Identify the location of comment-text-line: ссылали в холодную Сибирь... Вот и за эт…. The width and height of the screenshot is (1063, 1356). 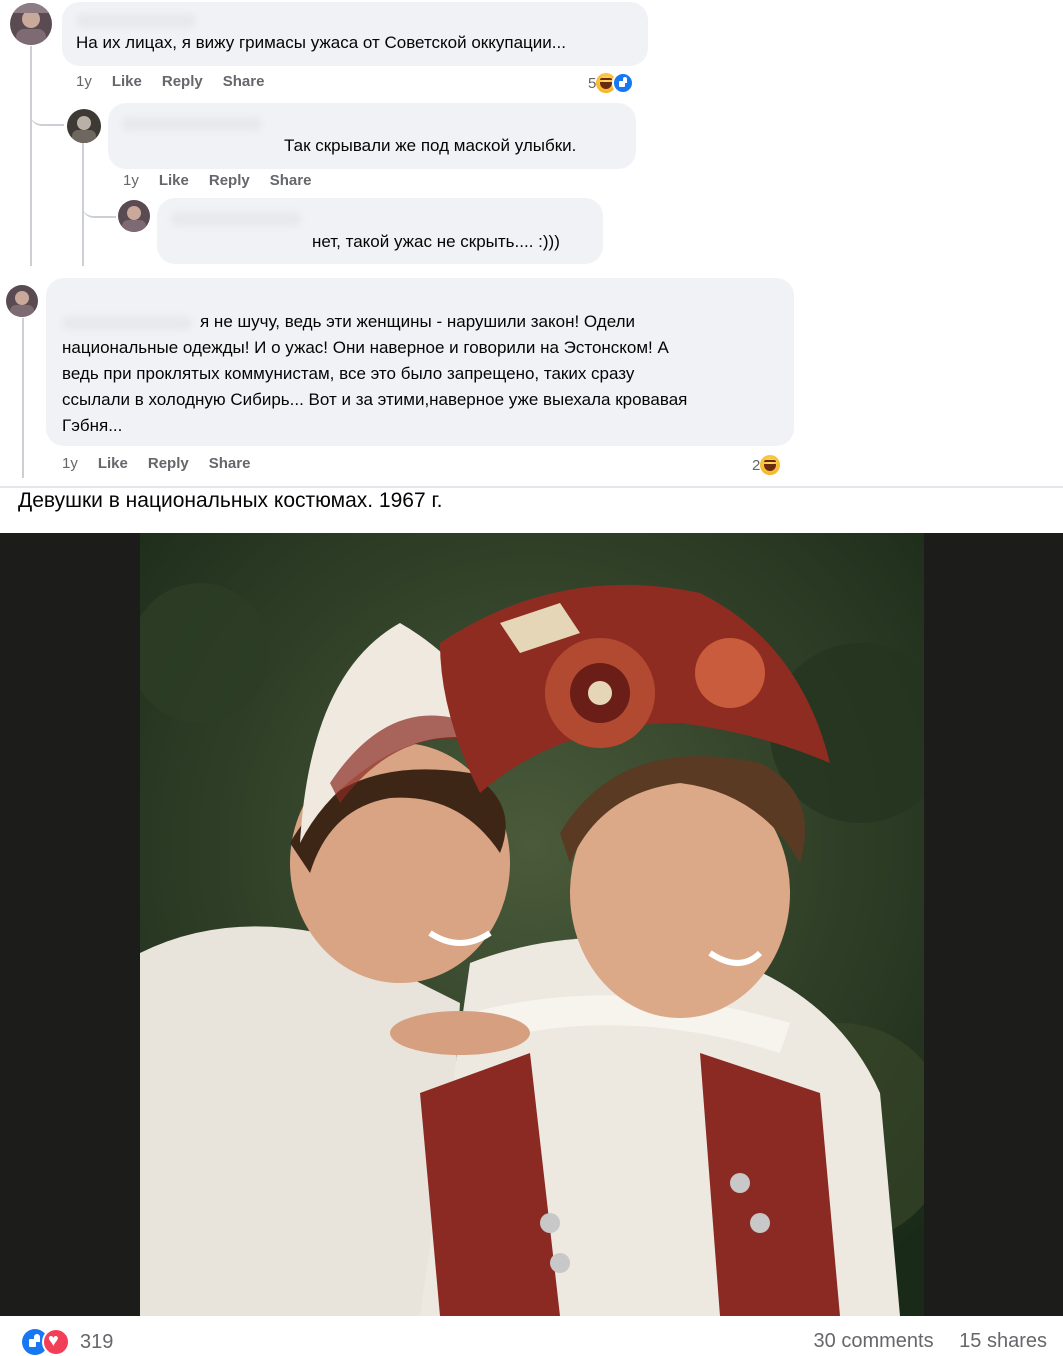
(375, 399).